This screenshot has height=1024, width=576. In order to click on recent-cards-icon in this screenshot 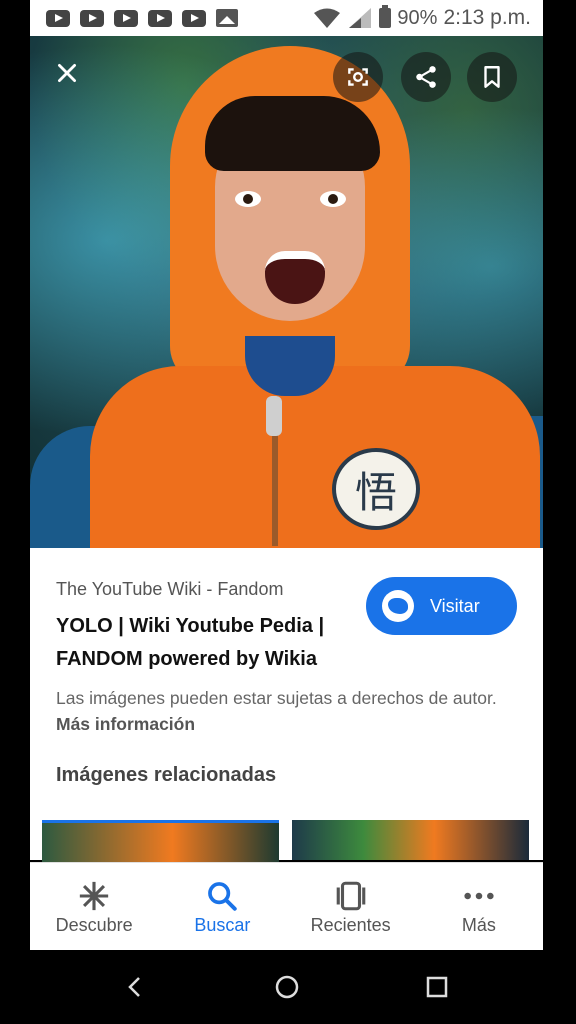, I will do `click(350, 895)`.